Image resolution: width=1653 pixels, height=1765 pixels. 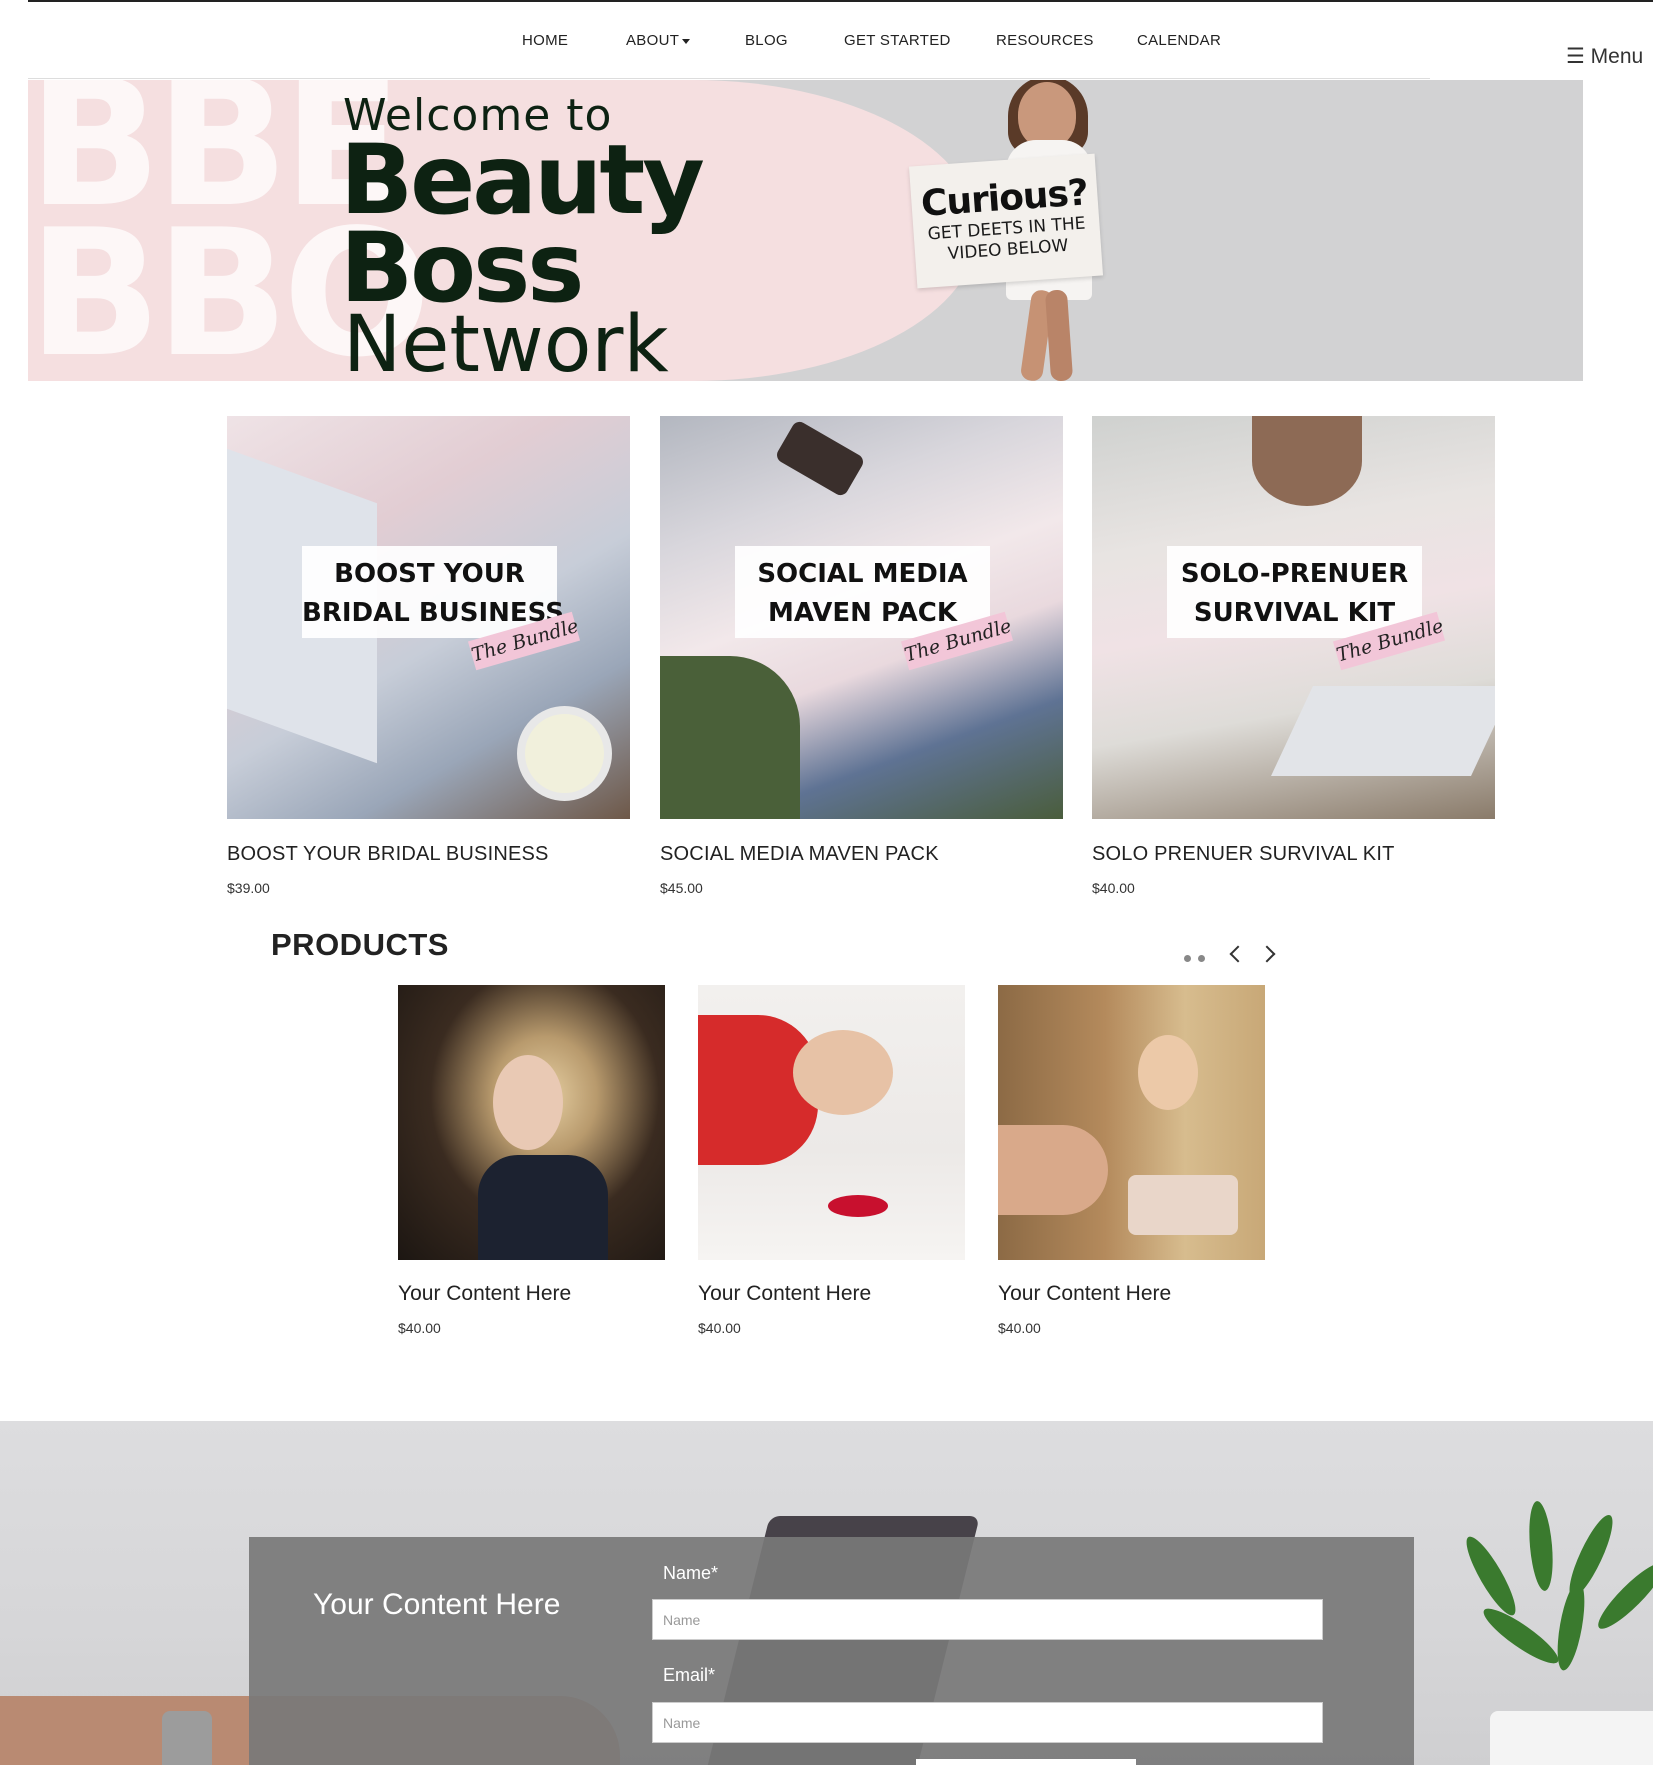 I want to click on cosmetics-basket-shape, so click(x=1183, y=1205).